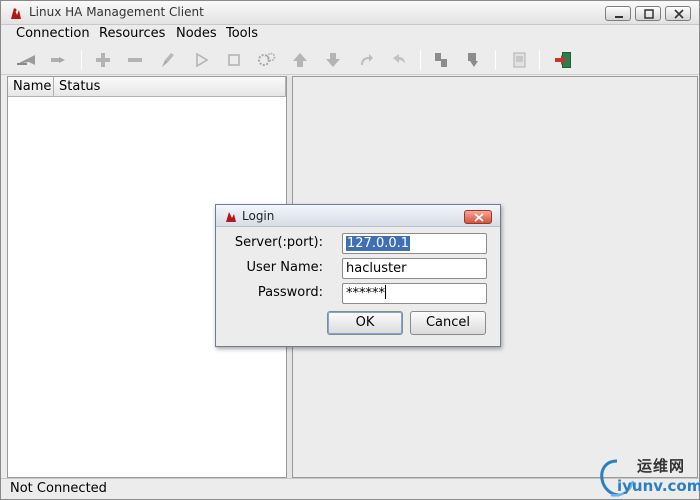 The height and width of the screenshot is (500, 700). I want to click on maximize-icon, so click(649, 14).